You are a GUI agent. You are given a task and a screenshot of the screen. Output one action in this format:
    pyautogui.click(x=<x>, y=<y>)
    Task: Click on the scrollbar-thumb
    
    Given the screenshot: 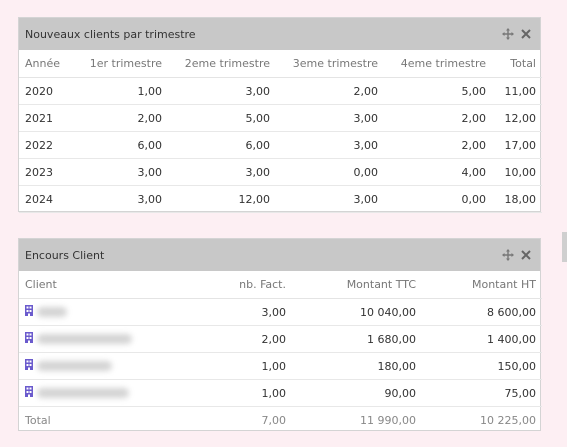 What is the action you would take?
    pyautogui.click(x=564, y=247)
    